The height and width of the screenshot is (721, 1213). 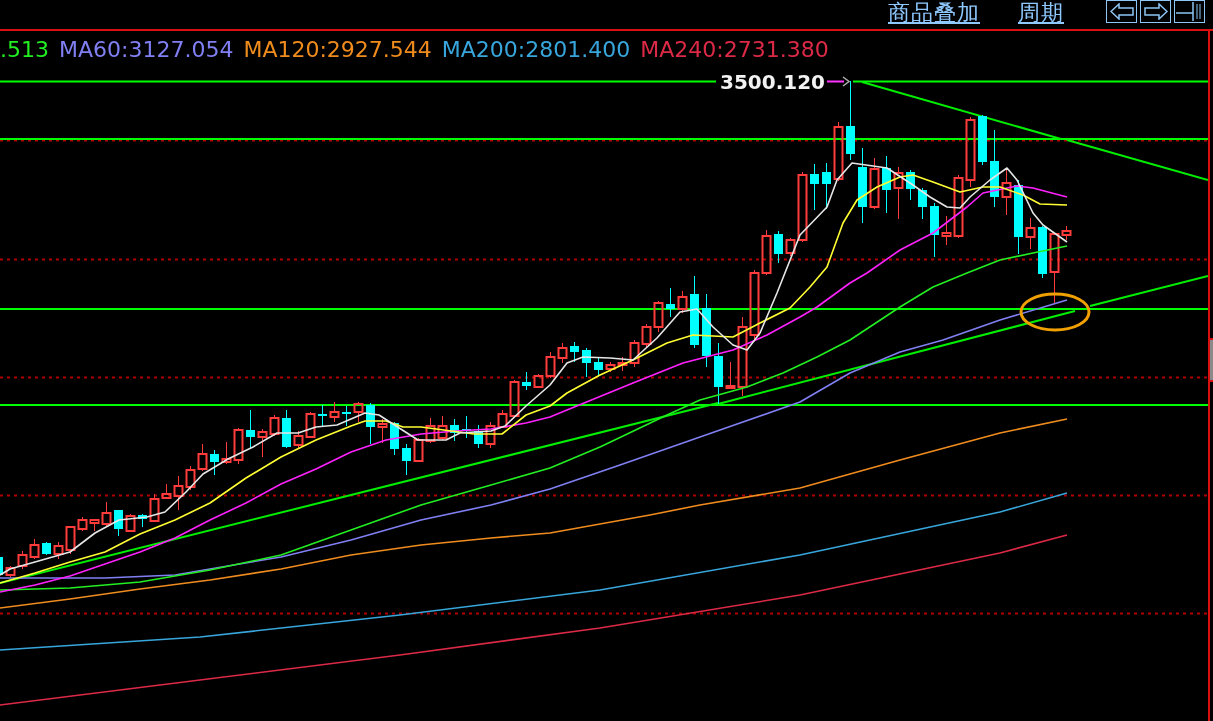 I want to click on highlight-ellipse, so click(x=1055, y=312).